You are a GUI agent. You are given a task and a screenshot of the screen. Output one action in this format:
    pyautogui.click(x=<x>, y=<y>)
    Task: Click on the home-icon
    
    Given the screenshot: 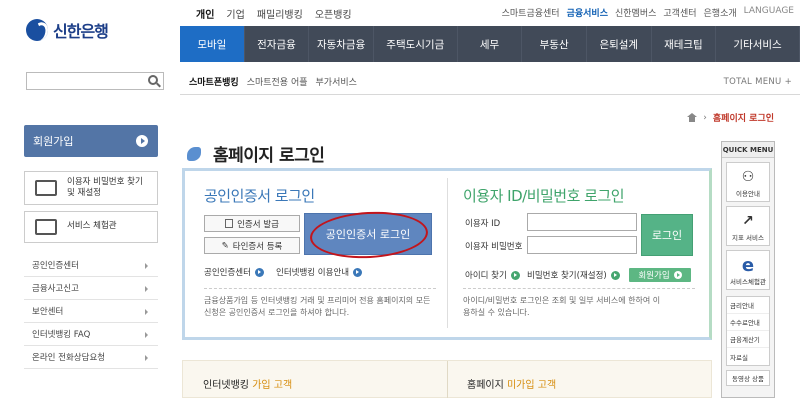 What is the action you would take?
    pyautogui.click(x=692, y=117)
    